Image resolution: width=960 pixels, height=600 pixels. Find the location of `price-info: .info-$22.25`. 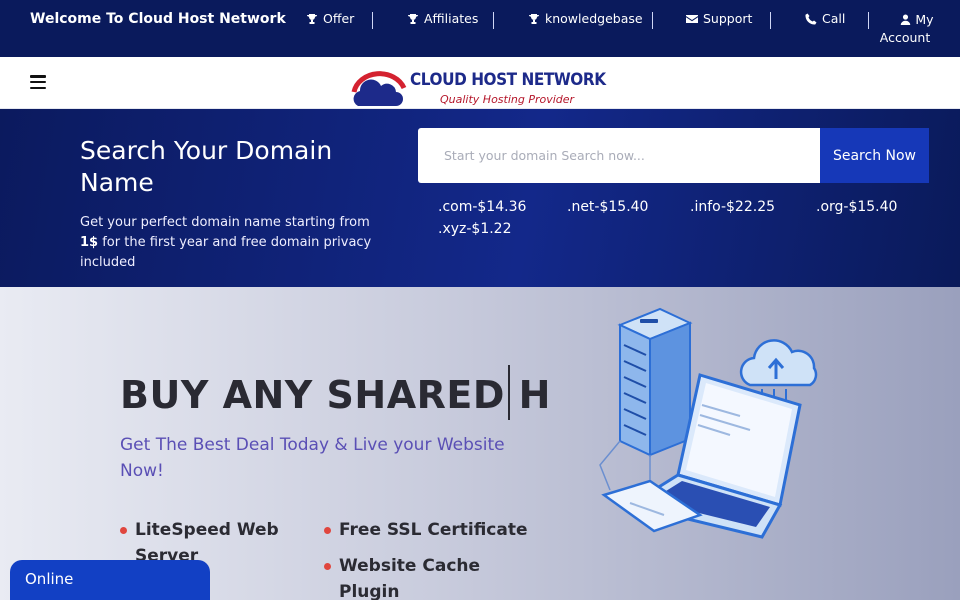

price-info: .info-$22.25 is located at coordinates (733, 207).